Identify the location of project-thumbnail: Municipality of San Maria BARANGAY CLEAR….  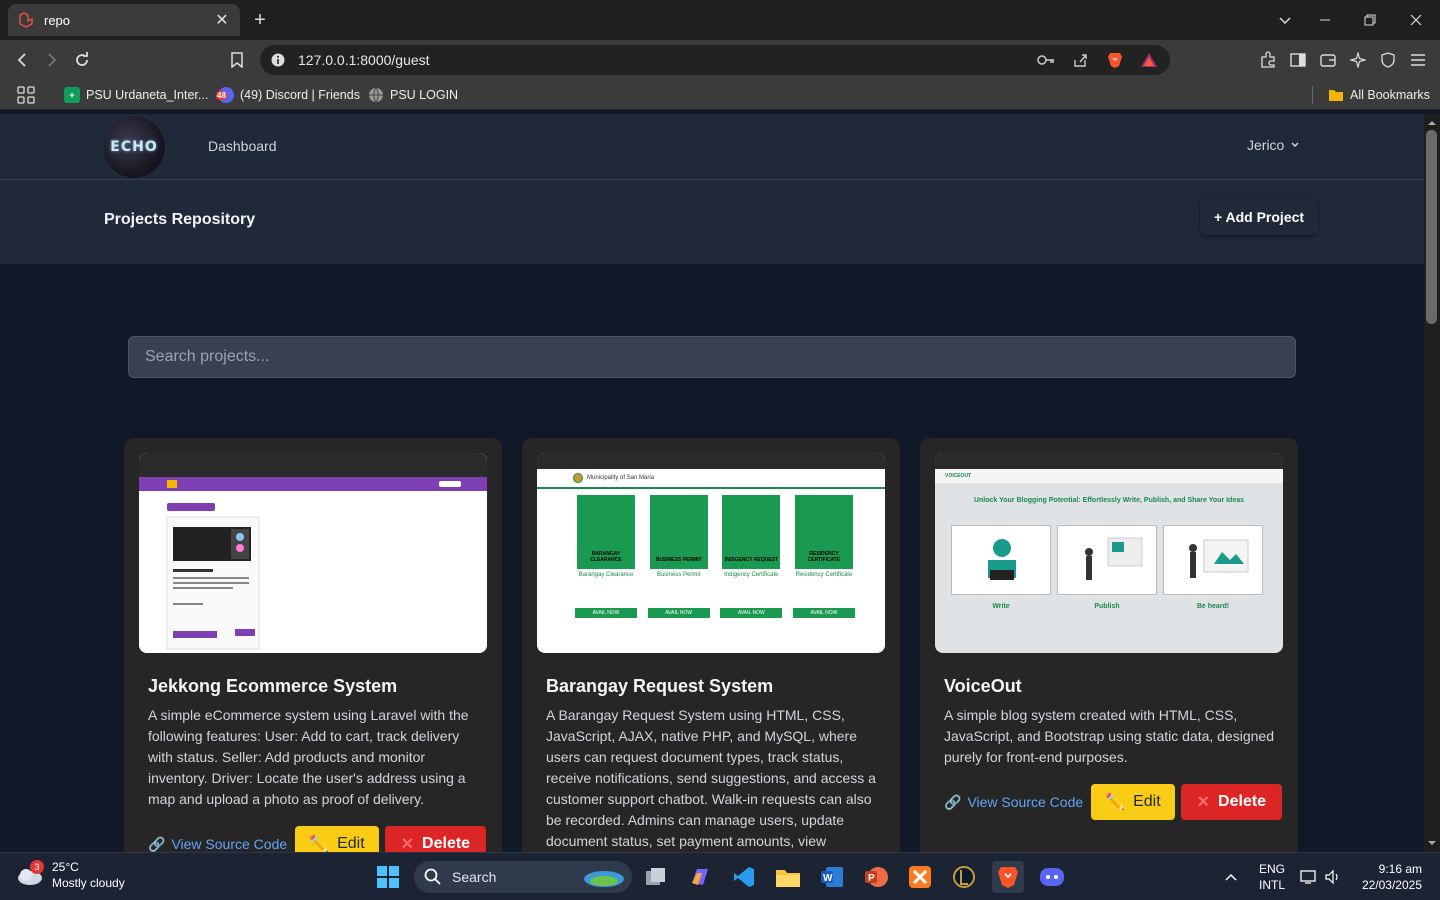
(711, 553).